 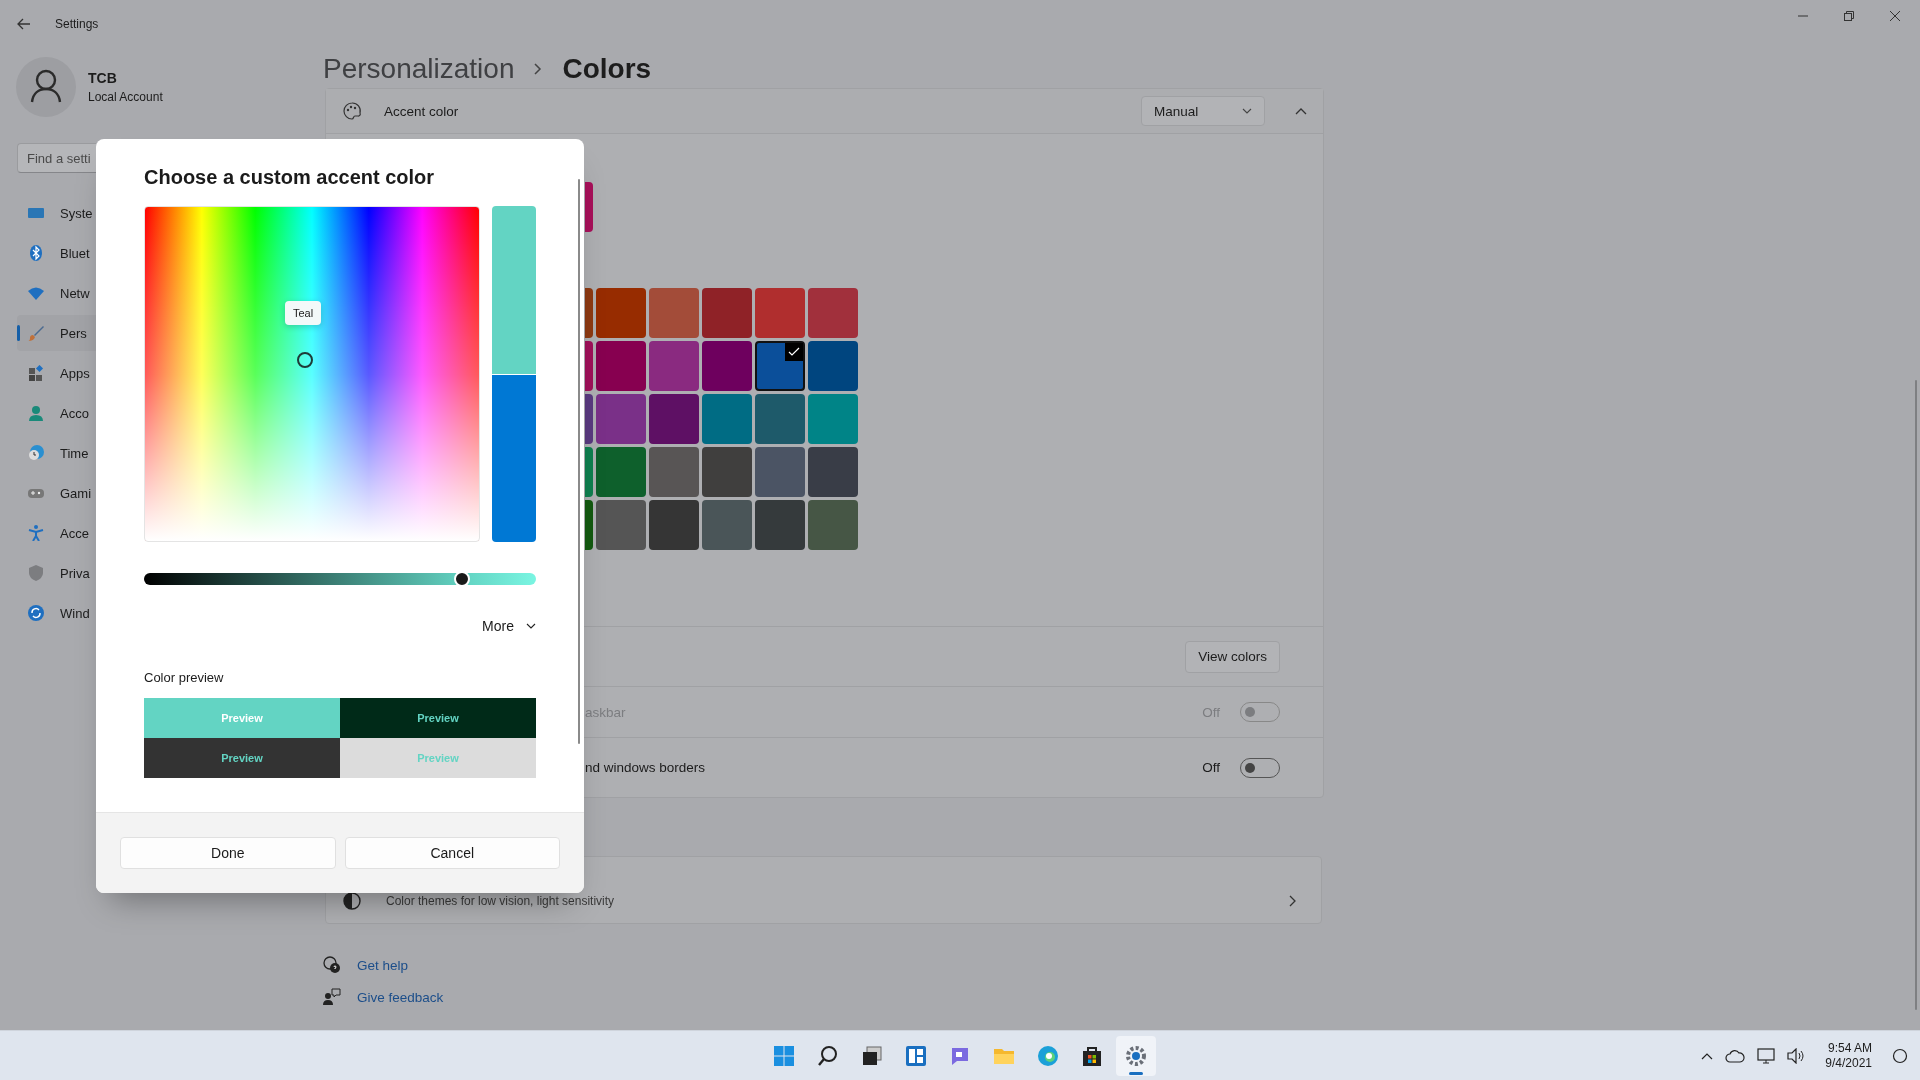 What do you see at coordinates (1796, 1056) in the screenshot?
I see `speaker-icon` at bounding box center [1796, 1056].